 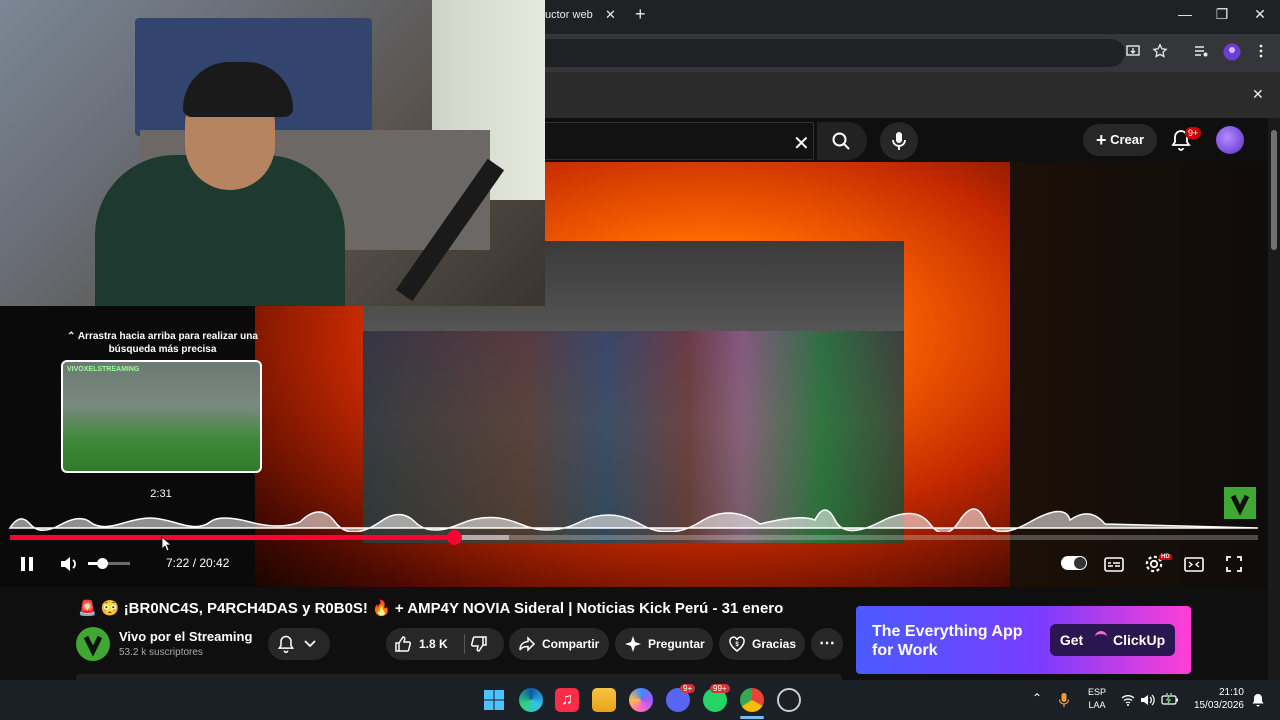 I want to click on ask-label: Preguntar, so click(x=676, y=644).